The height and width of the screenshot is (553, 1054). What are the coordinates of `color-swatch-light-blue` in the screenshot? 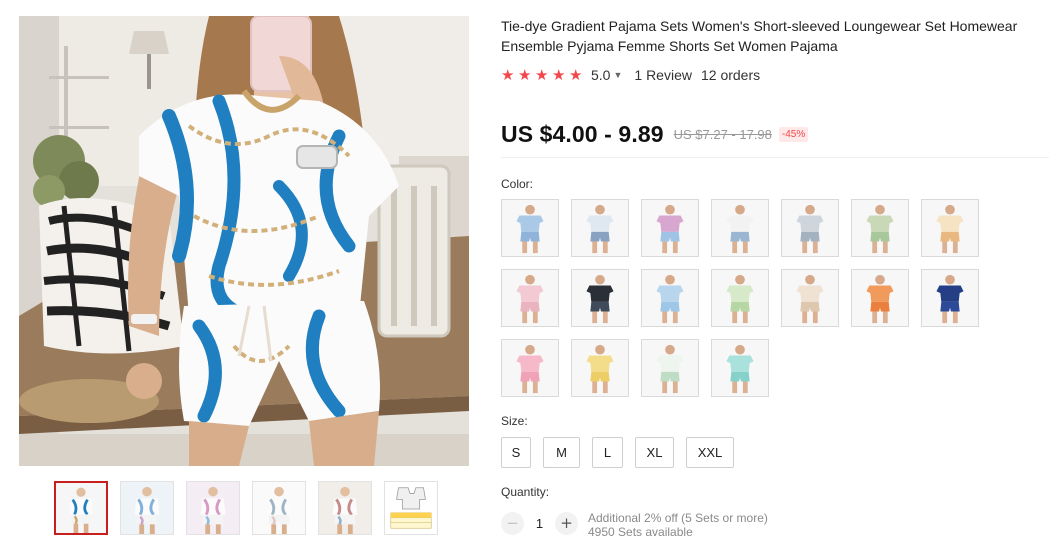 It's located at (670, 298).